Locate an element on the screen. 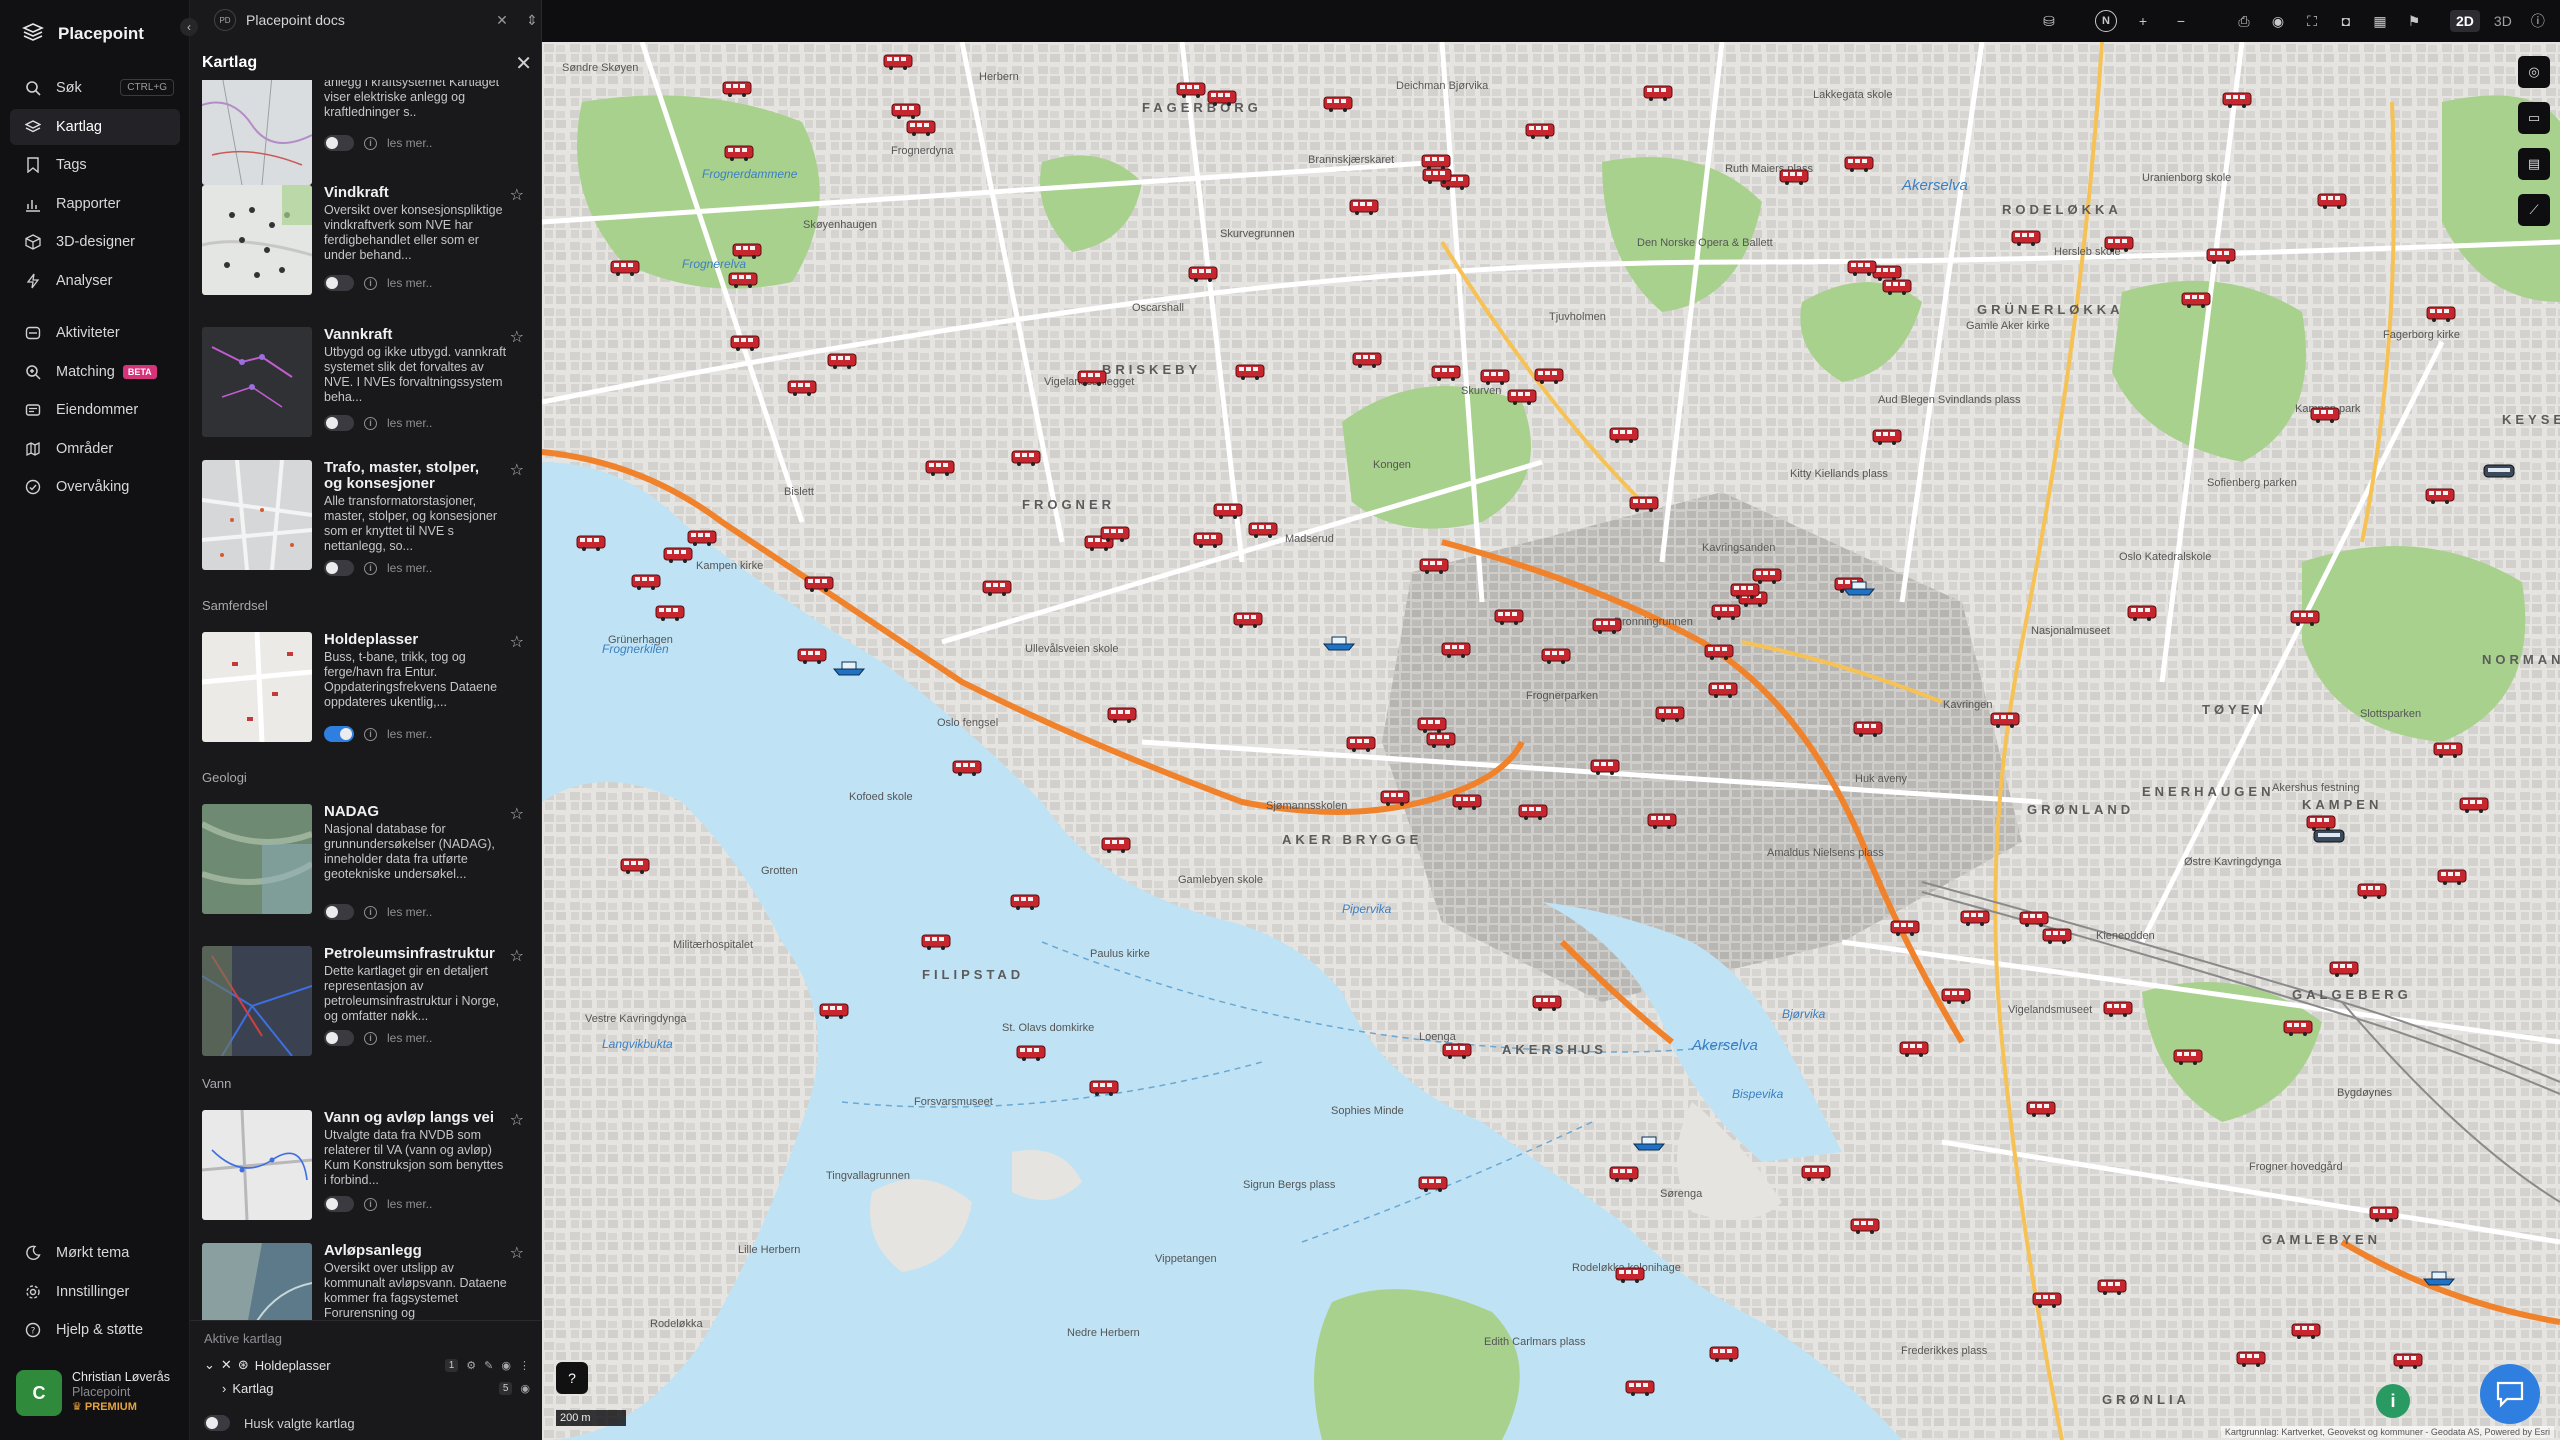 The height and width of the screenshot is (1440, 2560). map-help-button: ? is located at coordinates (572, 1378).